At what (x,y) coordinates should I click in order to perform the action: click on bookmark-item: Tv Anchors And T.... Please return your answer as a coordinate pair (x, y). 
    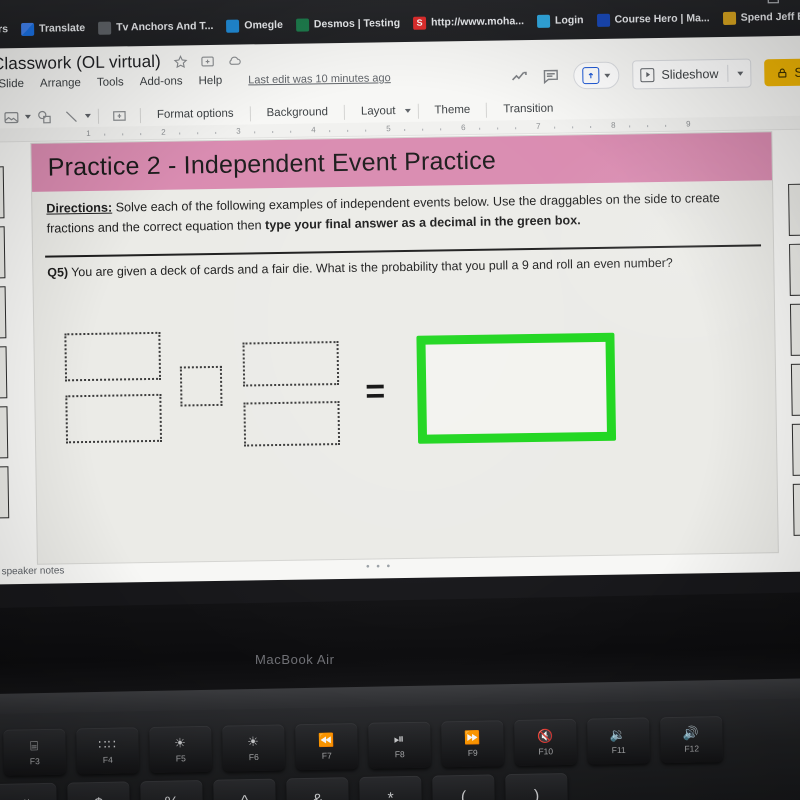
    Looking at the image, I should click on (156, 27).